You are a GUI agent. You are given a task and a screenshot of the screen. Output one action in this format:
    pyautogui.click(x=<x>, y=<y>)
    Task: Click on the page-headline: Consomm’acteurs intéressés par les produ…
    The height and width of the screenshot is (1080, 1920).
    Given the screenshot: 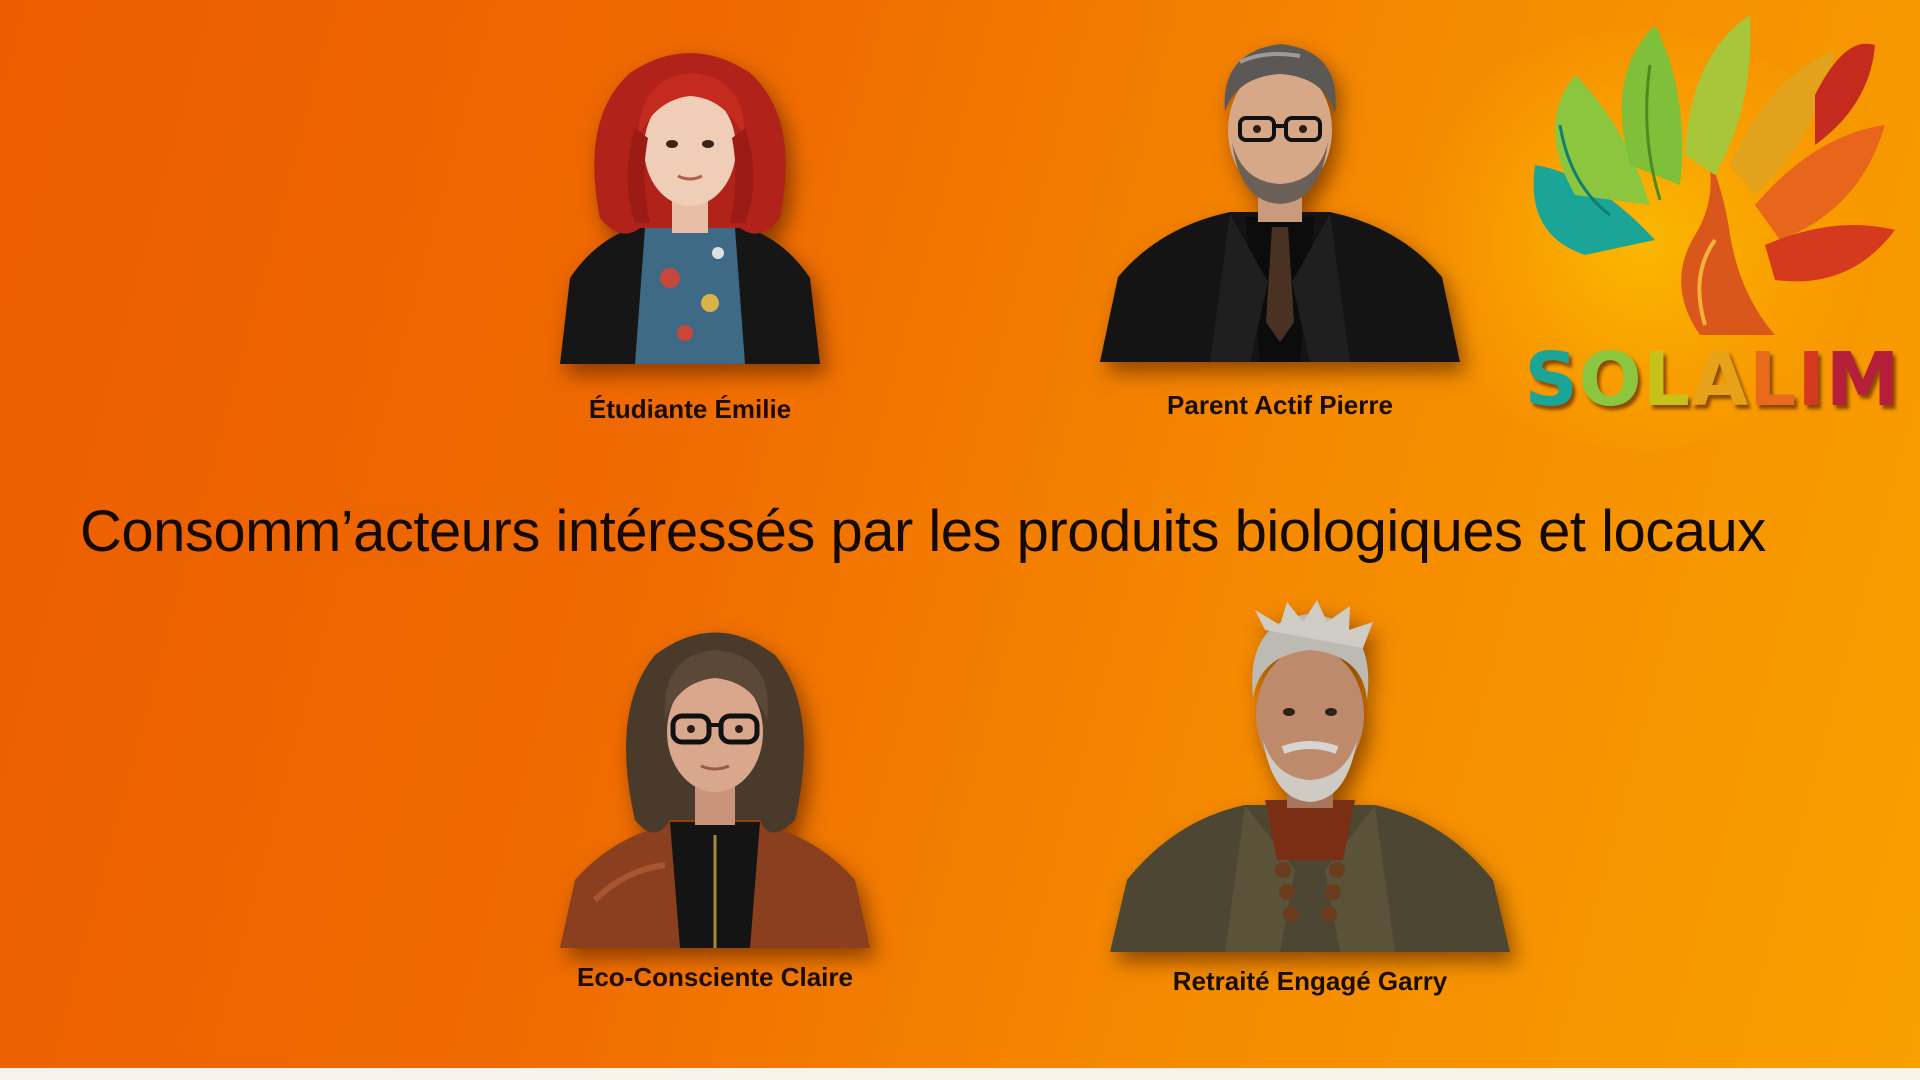 What is the action you would take?
    pyautogui.click(x=923, y=531)
    